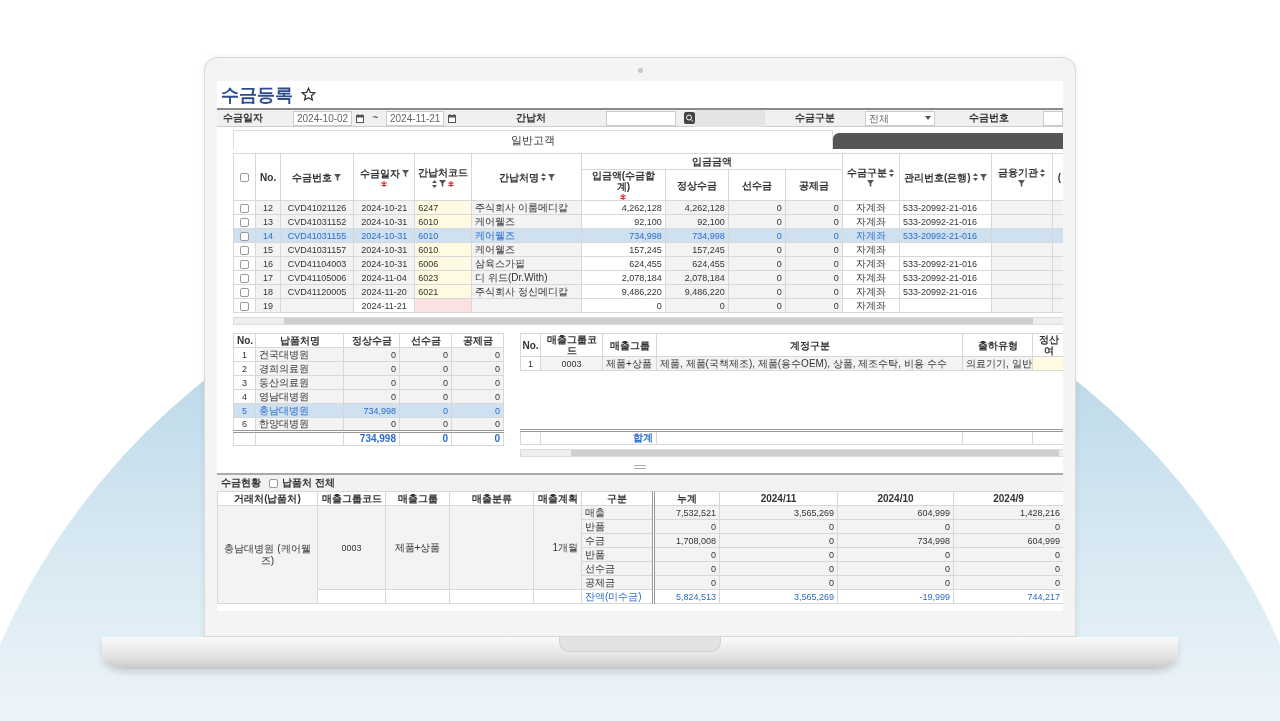 The image size is (1280, 721). Describe the element at coordinates (526, 177) in the screenshot. I see `column-header: 간납처명` at that location.